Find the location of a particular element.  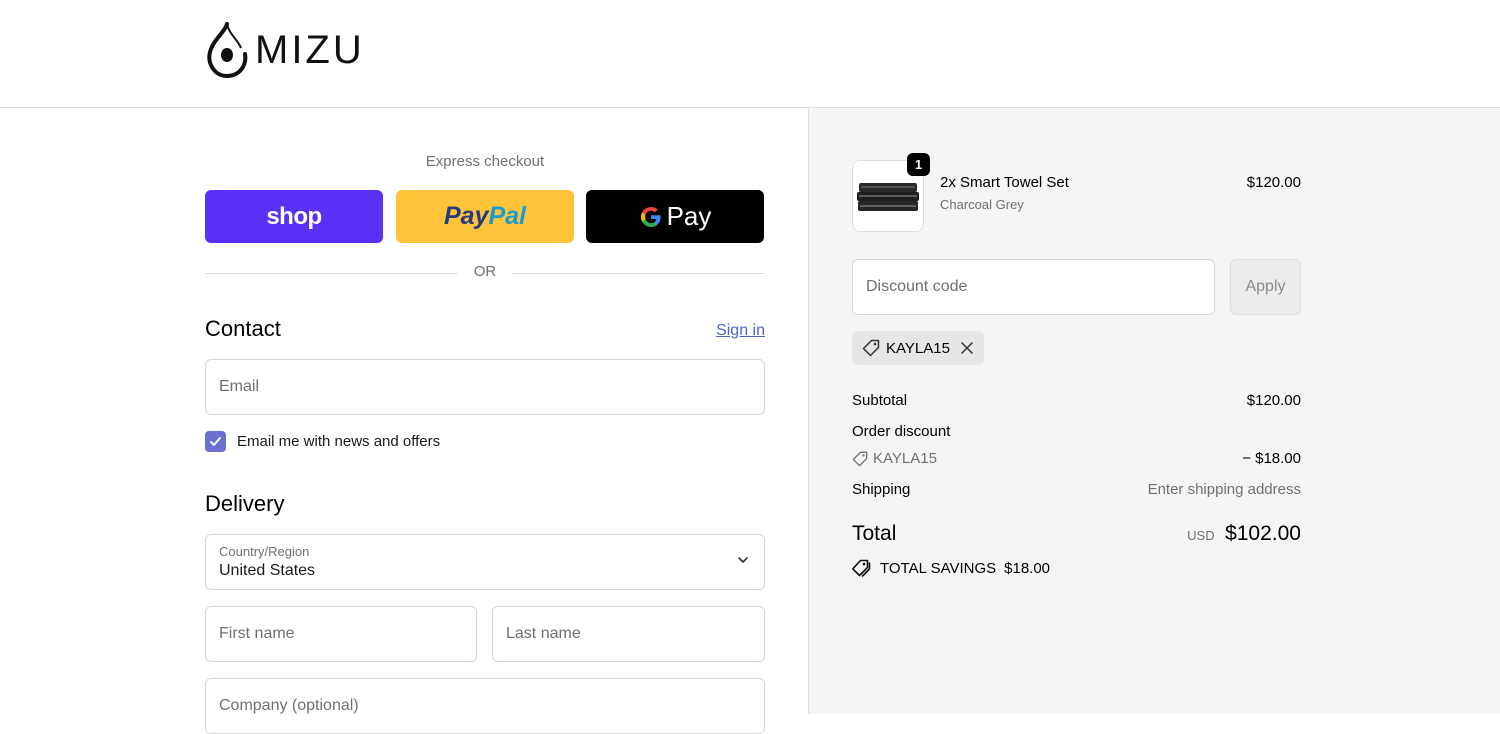

savings-tag-icon is located at coordinates (861, 568).